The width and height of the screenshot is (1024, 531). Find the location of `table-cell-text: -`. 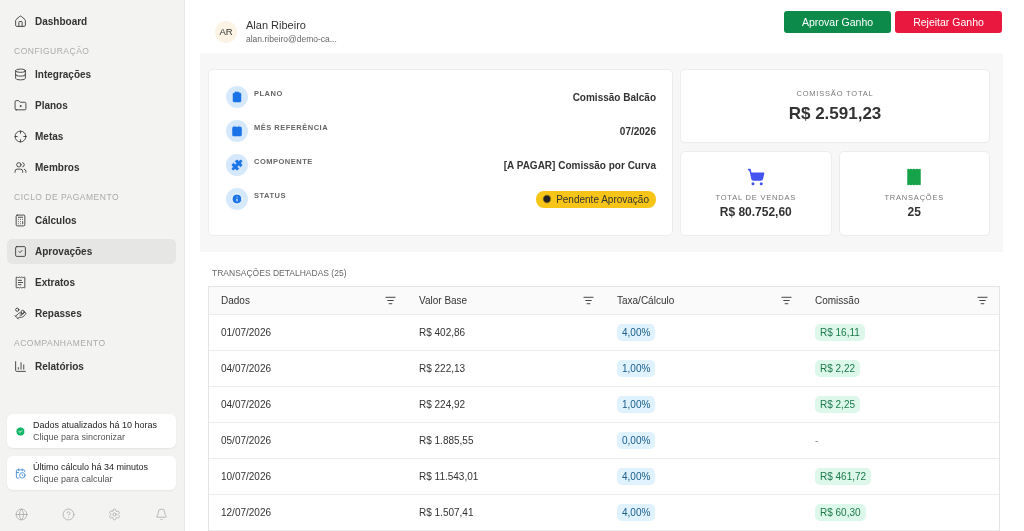

table-cell-text: - is located at coordinates (817, 440).